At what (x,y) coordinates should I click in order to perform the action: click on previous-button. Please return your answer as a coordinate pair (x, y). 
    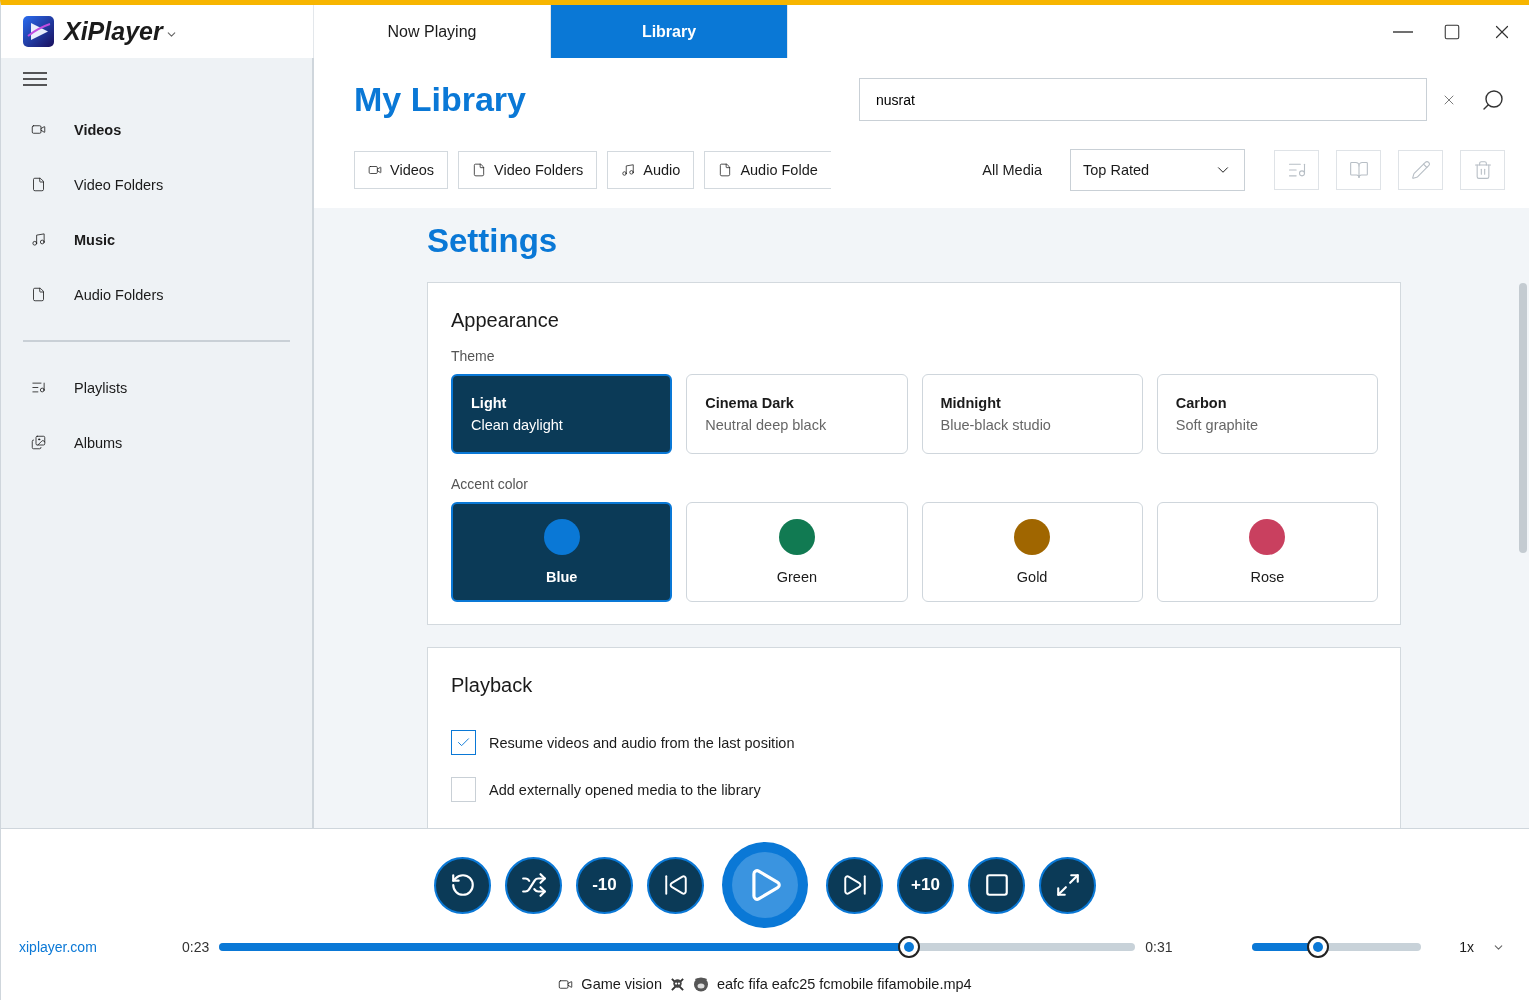
    Looking at the image, I should click on (675, 885).